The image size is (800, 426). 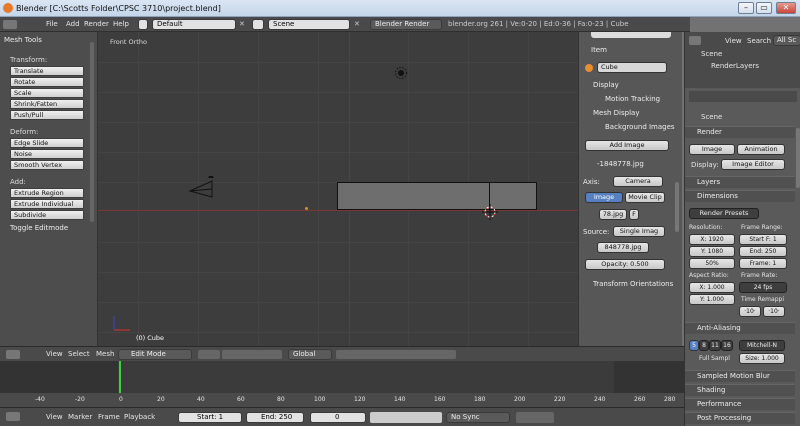 What do you see at coordinates (712, 299) in the screenshot?
I see `aspect-y-field: Y: 1.000` at bounding box center [712, 299].